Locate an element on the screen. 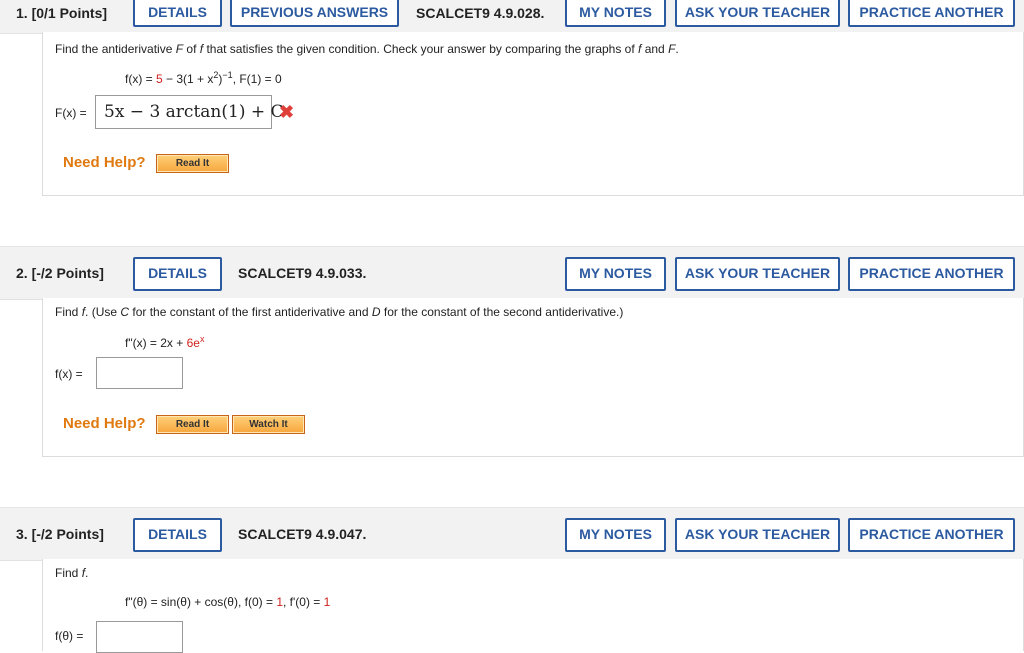  func-highlight: 5 is located at coordinates (159, 79).